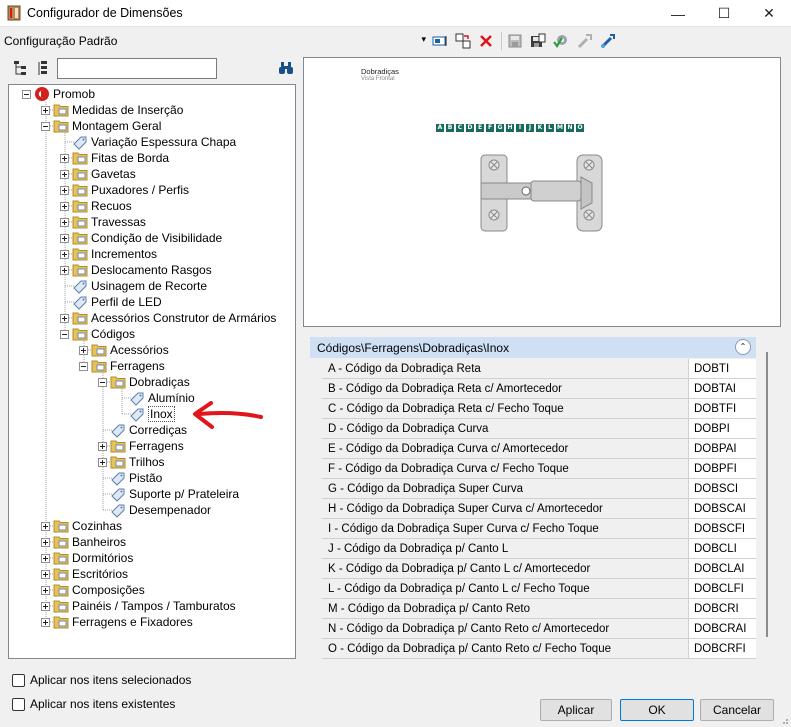  I want to click on tree-node-fitas-borda: Fitas de Borda, so click(114, 158).